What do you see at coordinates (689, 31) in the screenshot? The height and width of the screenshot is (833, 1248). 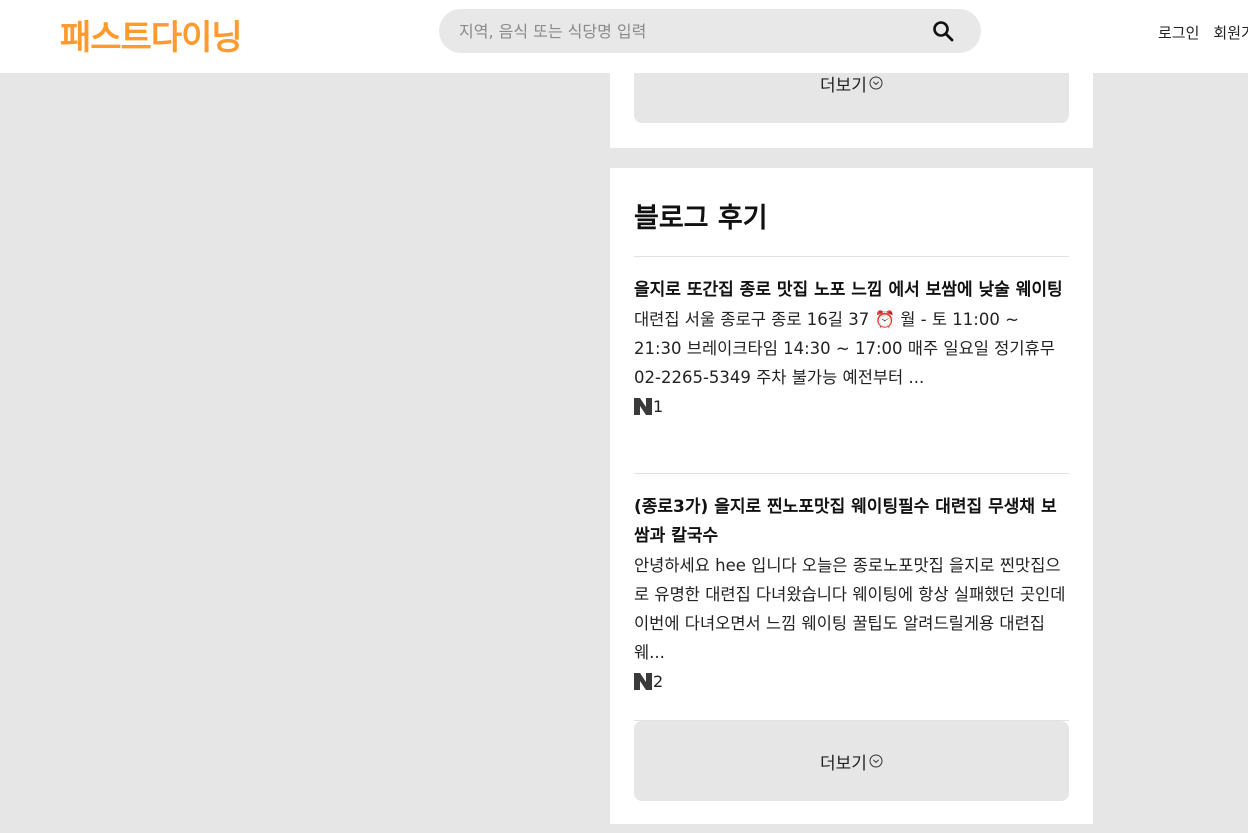 I see `search-input` at bounding box center [689, 31].